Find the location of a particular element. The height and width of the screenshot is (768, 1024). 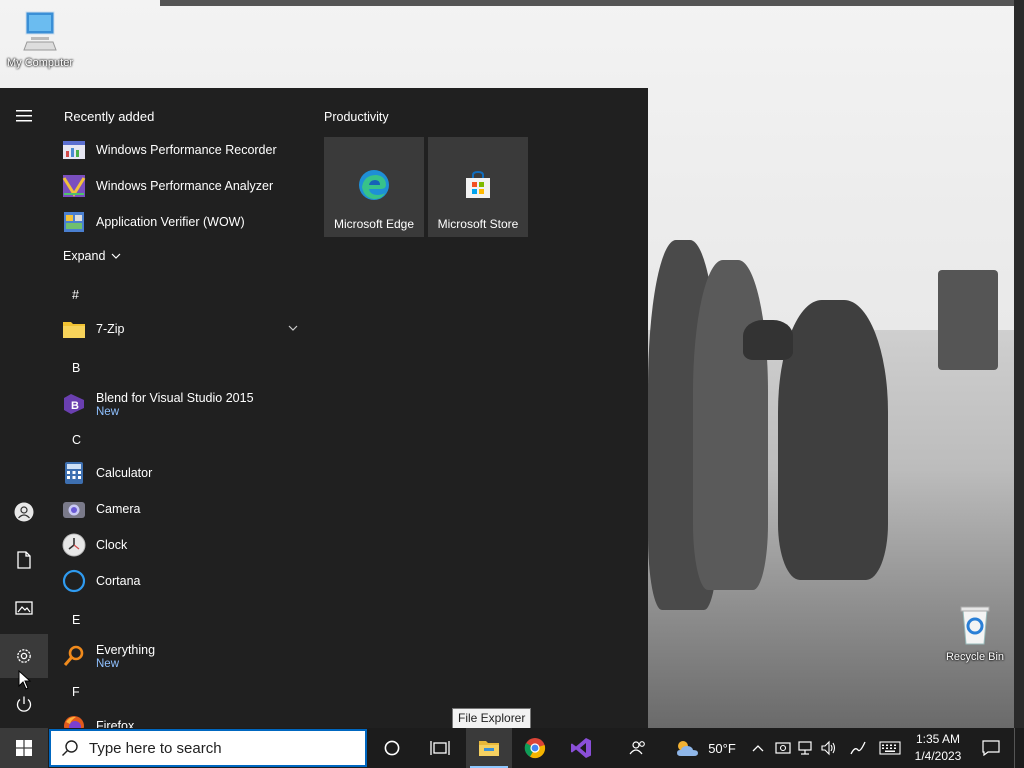

cortana-icon is located at coordinates (74, 581).